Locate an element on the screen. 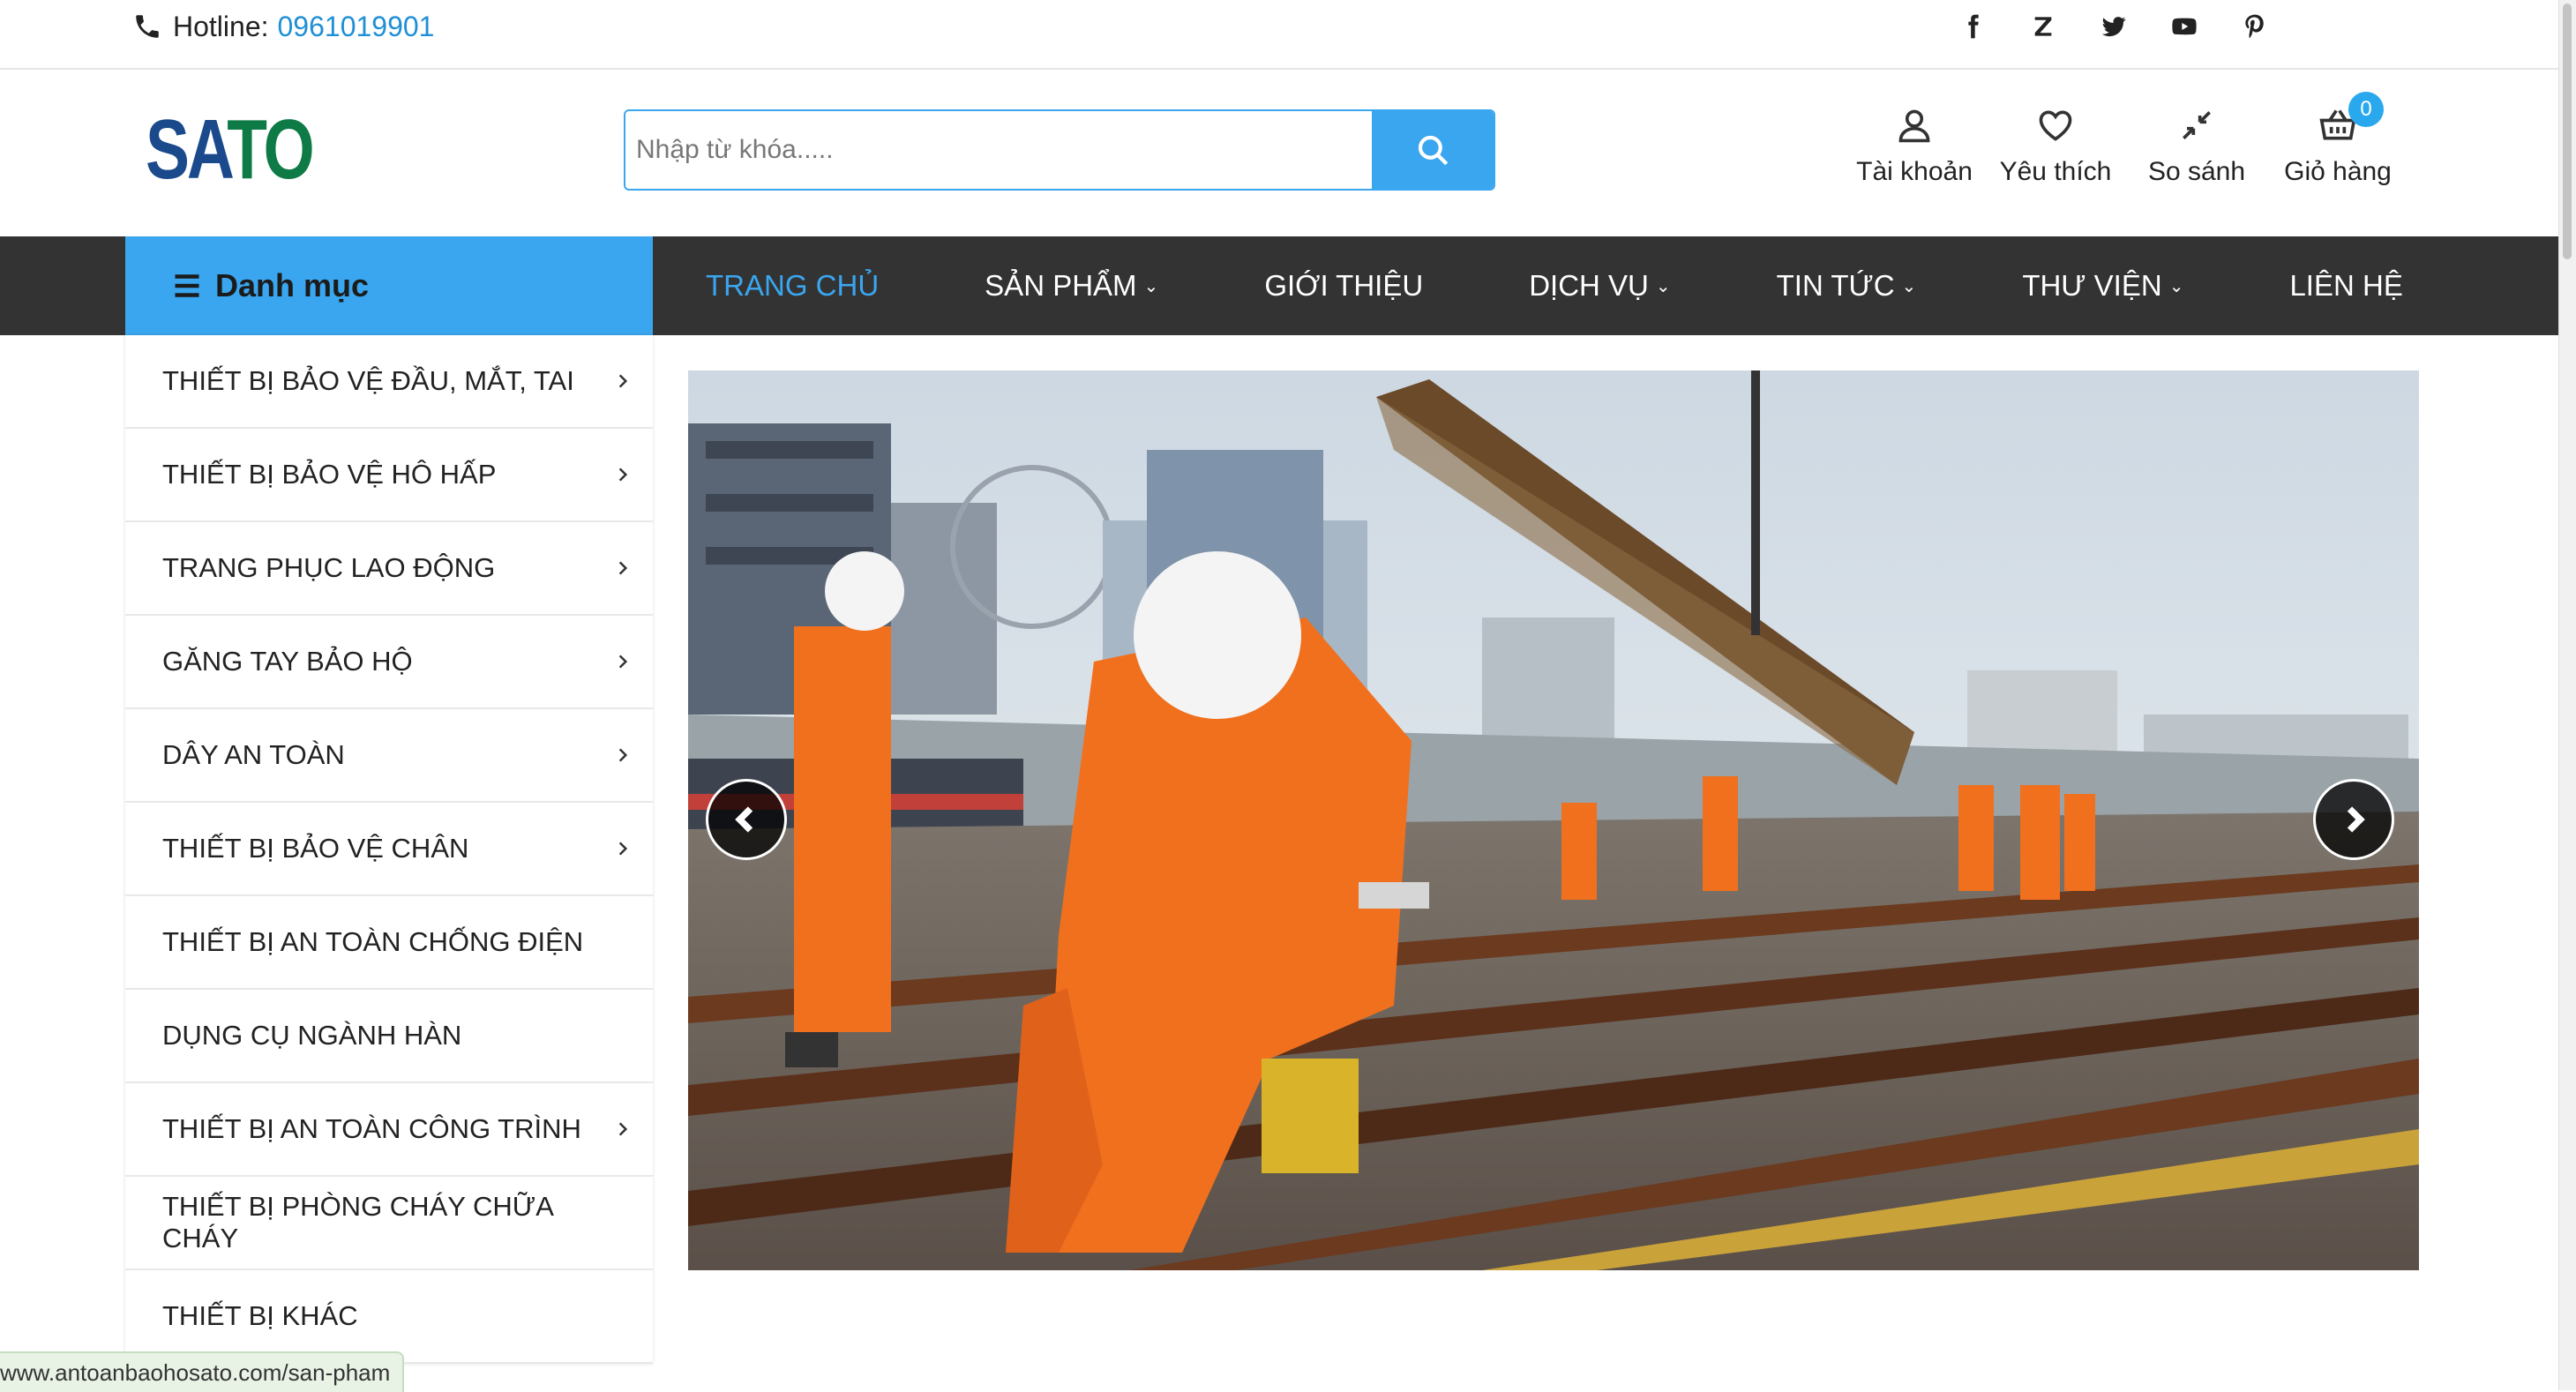 This screenshot has width=2576, height=1392. sidebar-item-foot-protection: THIẾT BỊ BẢO VỆ CHÂN is located at coordinates (389, 849).